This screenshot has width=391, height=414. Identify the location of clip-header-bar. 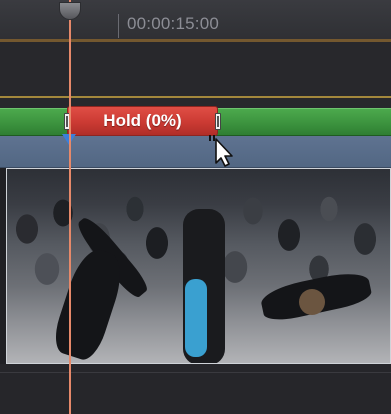
(195, 152).